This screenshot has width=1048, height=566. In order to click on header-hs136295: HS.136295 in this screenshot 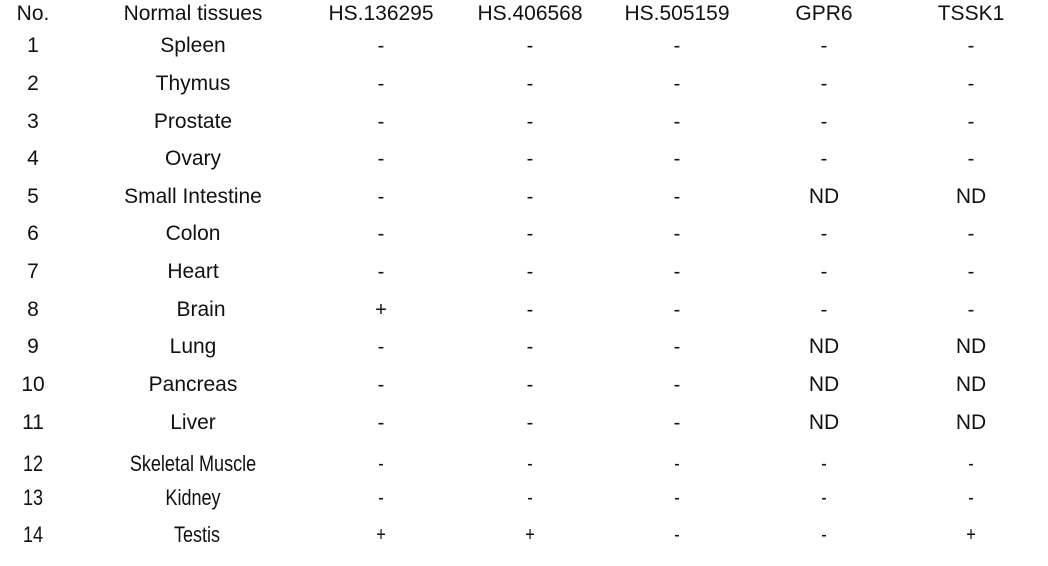, I will do `click(381, 13)`.